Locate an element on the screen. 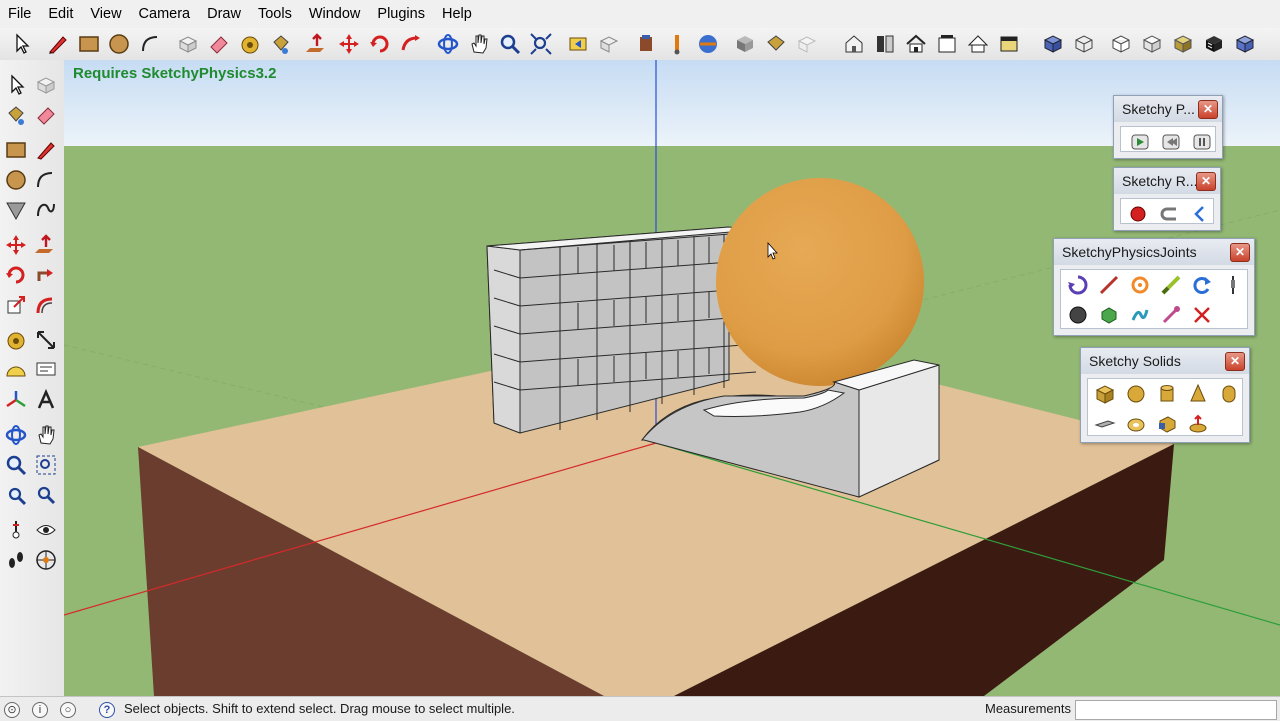 The height and width of the screenshot is (721, 1280). piston-joint-icon is located at coordinates (1171, 285).